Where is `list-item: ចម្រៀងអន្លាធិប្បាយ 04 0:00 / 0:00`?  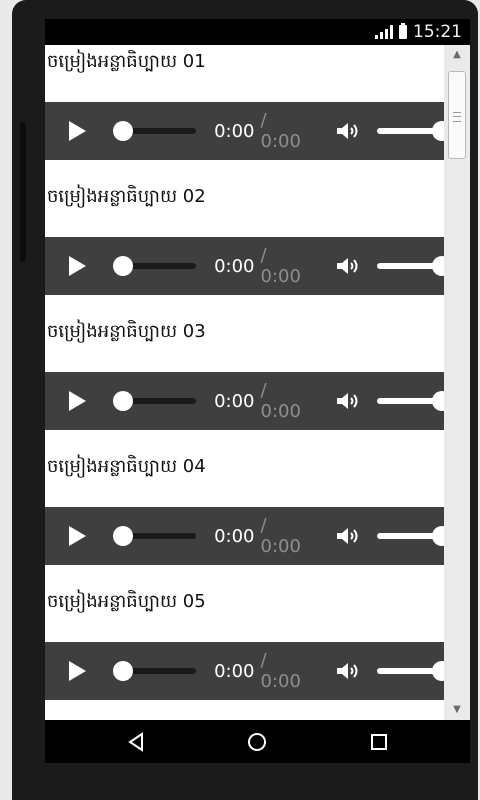
list-item: ចម្រៀងអន្លាធិប្បាយ 04 0:00 / 0:00 is located at coordinates (244, 517).